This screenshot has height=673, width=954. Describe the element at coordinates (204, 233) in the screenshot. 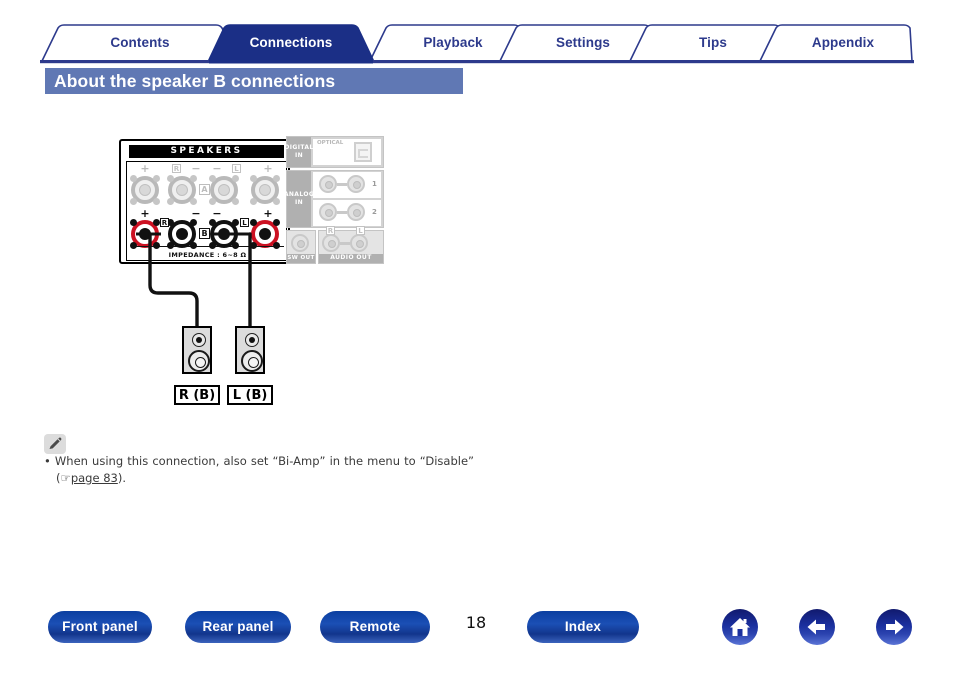

I see `terminal-row-b-label: B` at that location.